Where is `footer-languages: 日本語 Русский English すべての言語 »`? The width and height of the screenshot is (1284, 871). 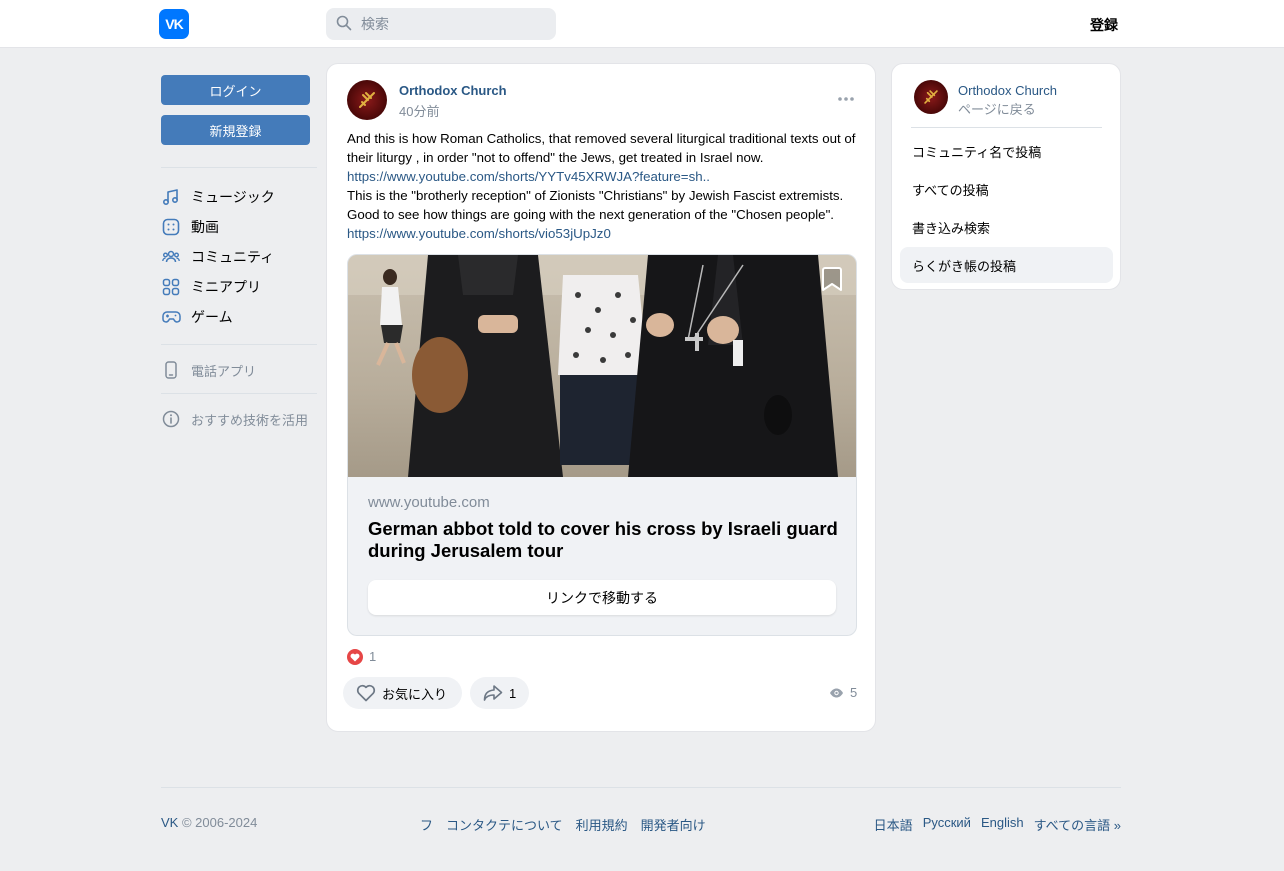 footer-languages: 日本語 Русский English すべての言語 » is located at coordinates (997, 824).